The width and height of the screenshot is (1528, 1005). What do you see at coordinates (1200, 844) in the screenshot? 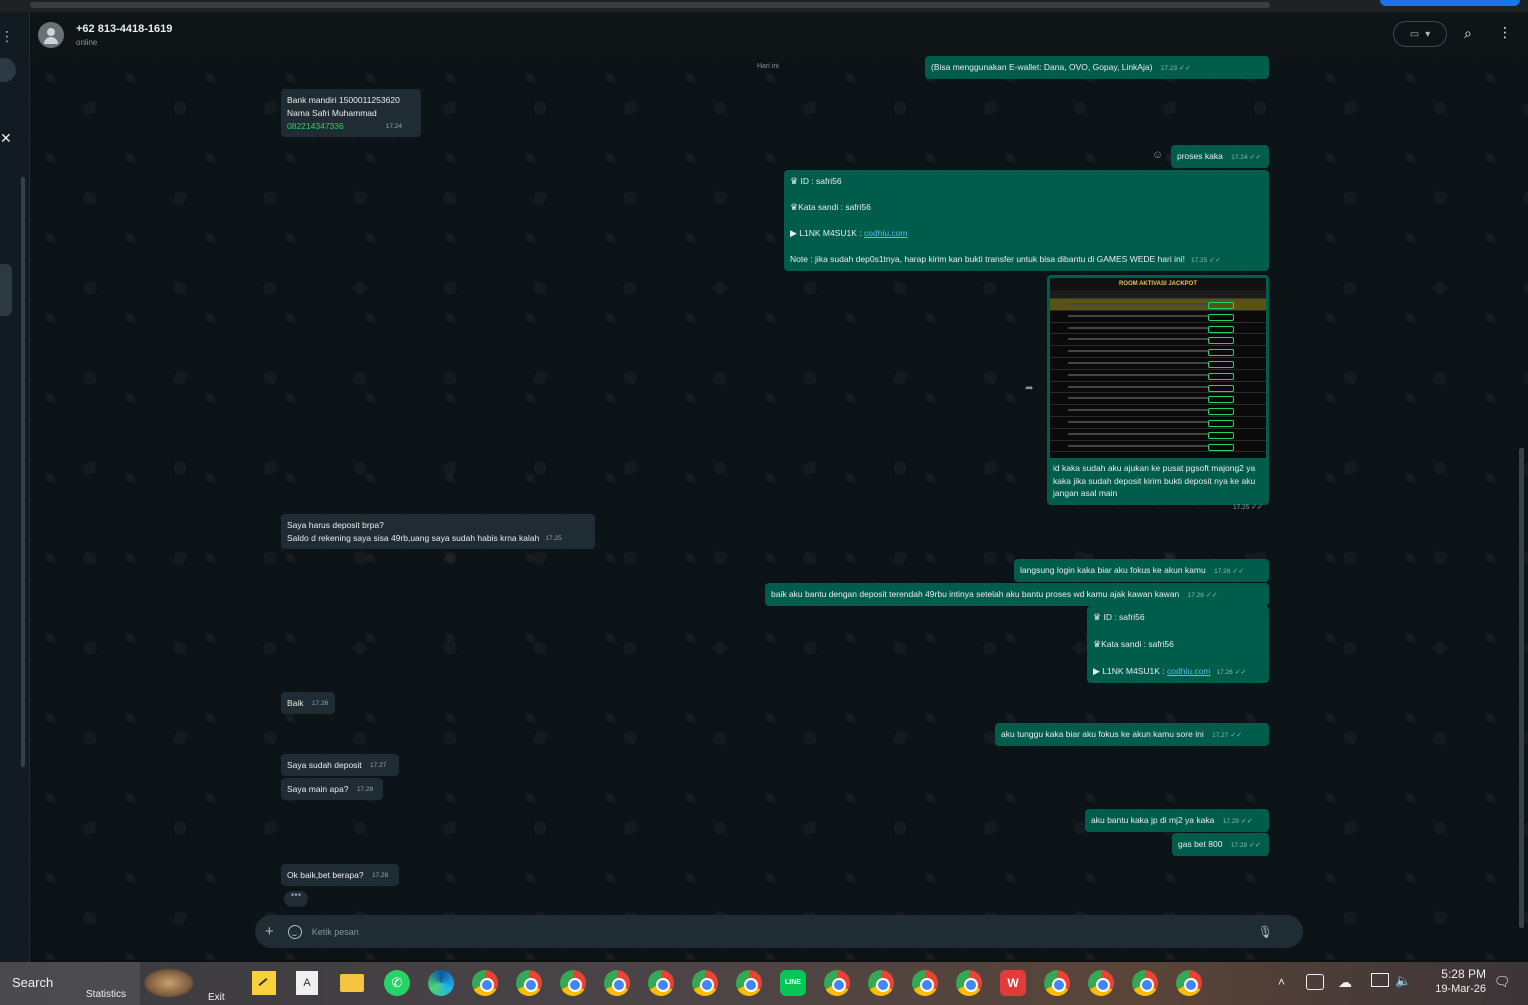
I see `message-text: gas bet 800` at bounding box center [1200, 844].